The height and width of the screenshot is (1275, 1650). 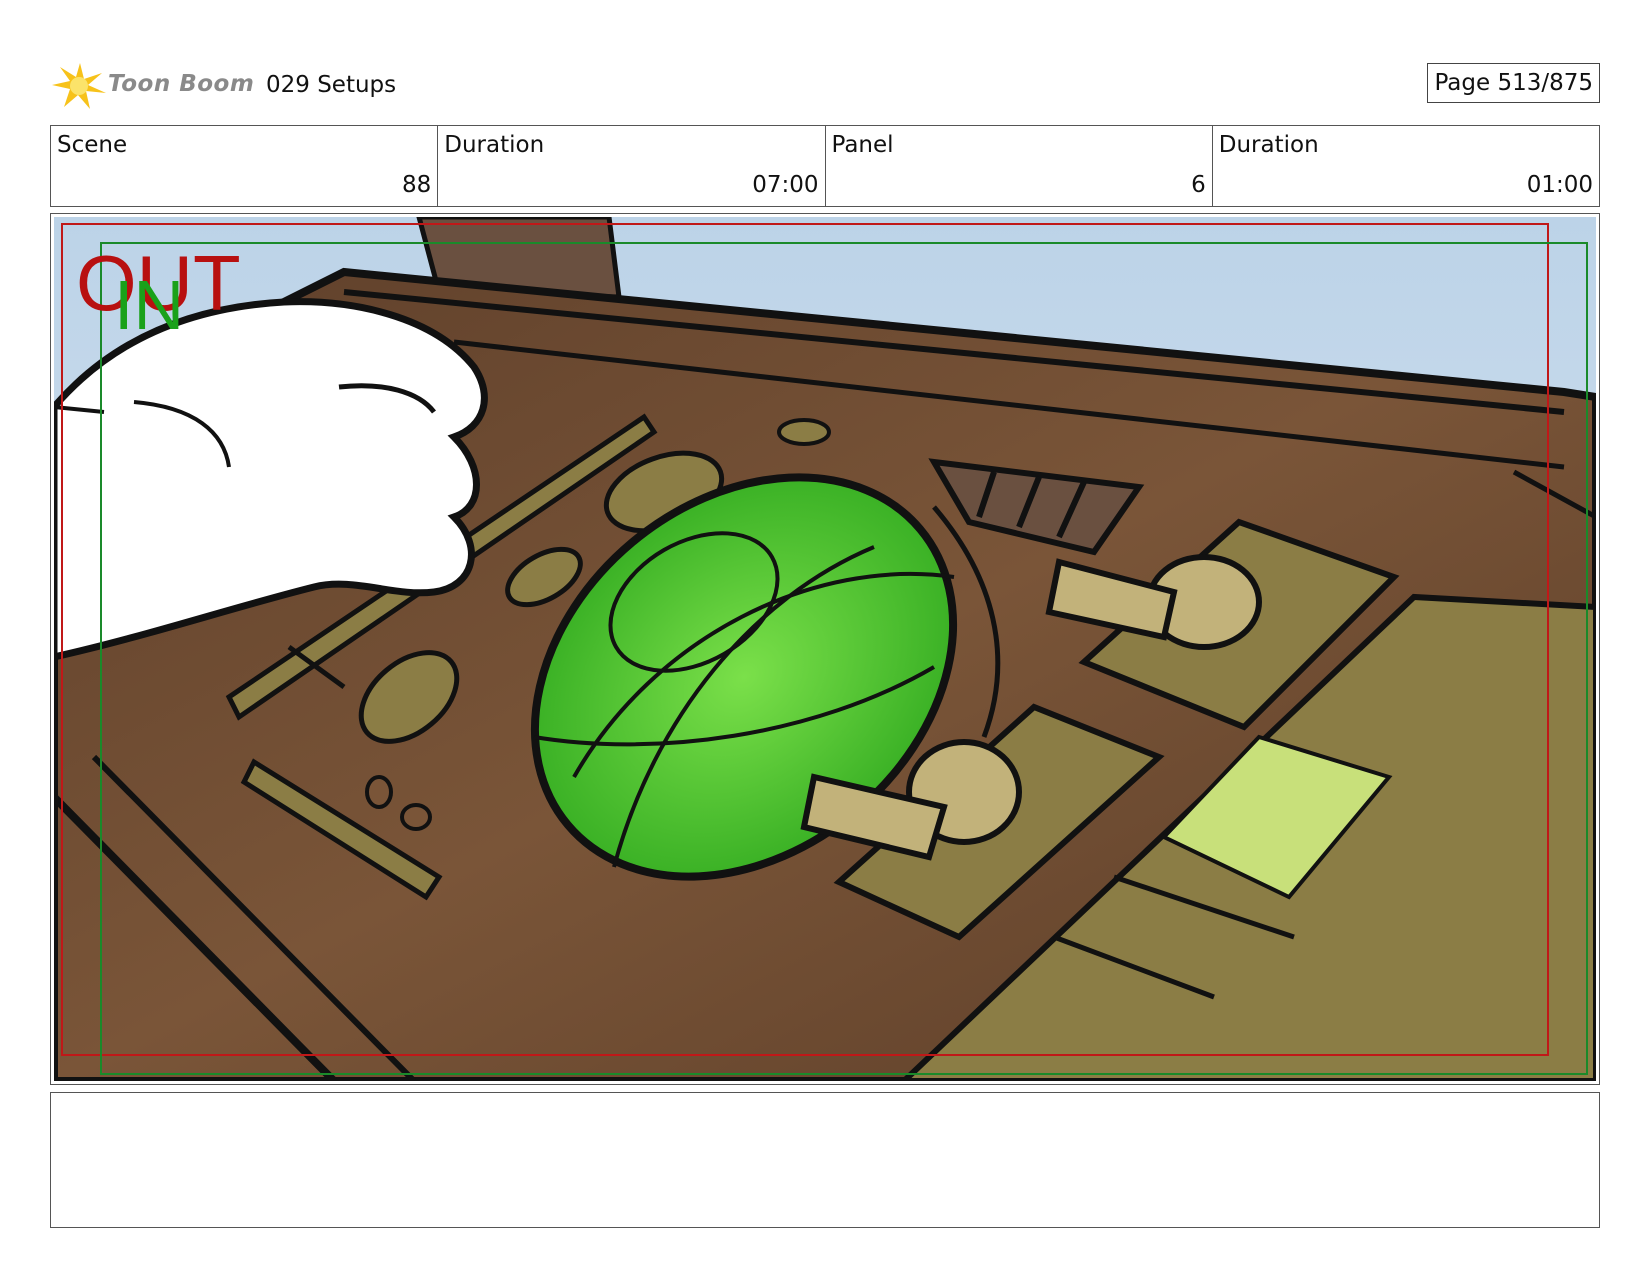 I want to click on panel-duration-label: Duration, so click(x=1268, y=145).